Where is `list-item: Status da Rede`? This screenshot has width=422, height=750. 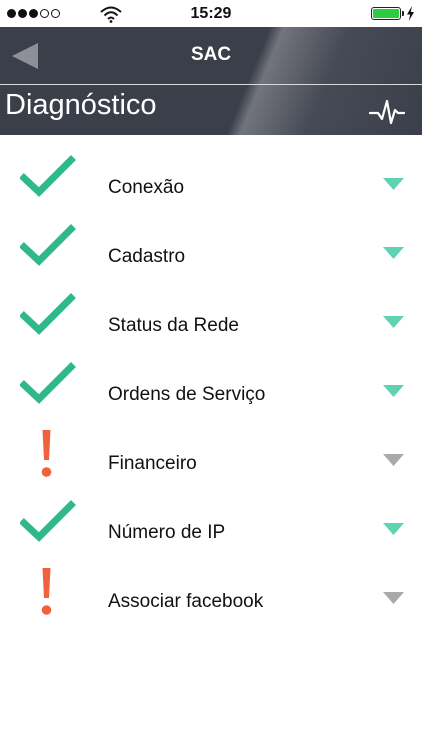 list-item: Status da Rede is located at coordinates (211, 326).